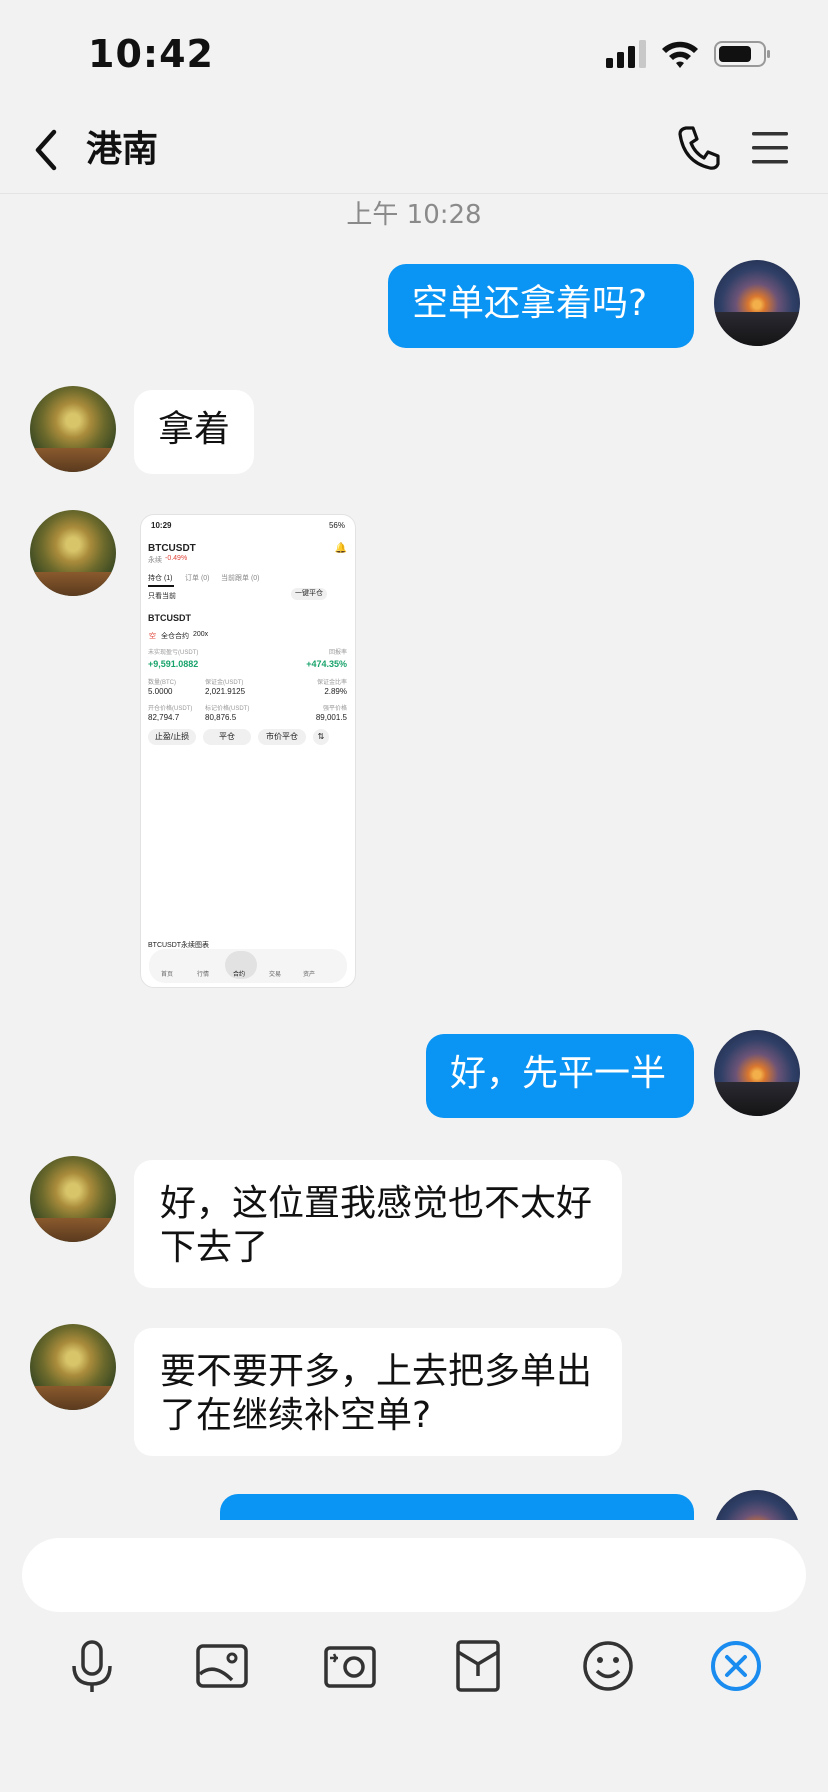 The image size is (828, 1792). I want to click on message-bubble-incoming: 要不要开多，上去把多单出了在继续补空单?, so click(378, 1392).